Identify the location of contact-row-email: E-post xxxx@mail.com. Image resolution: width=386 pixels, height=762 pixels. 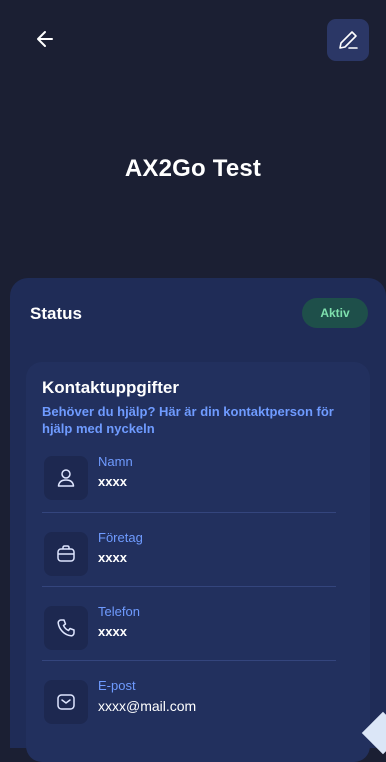
(198, 709).